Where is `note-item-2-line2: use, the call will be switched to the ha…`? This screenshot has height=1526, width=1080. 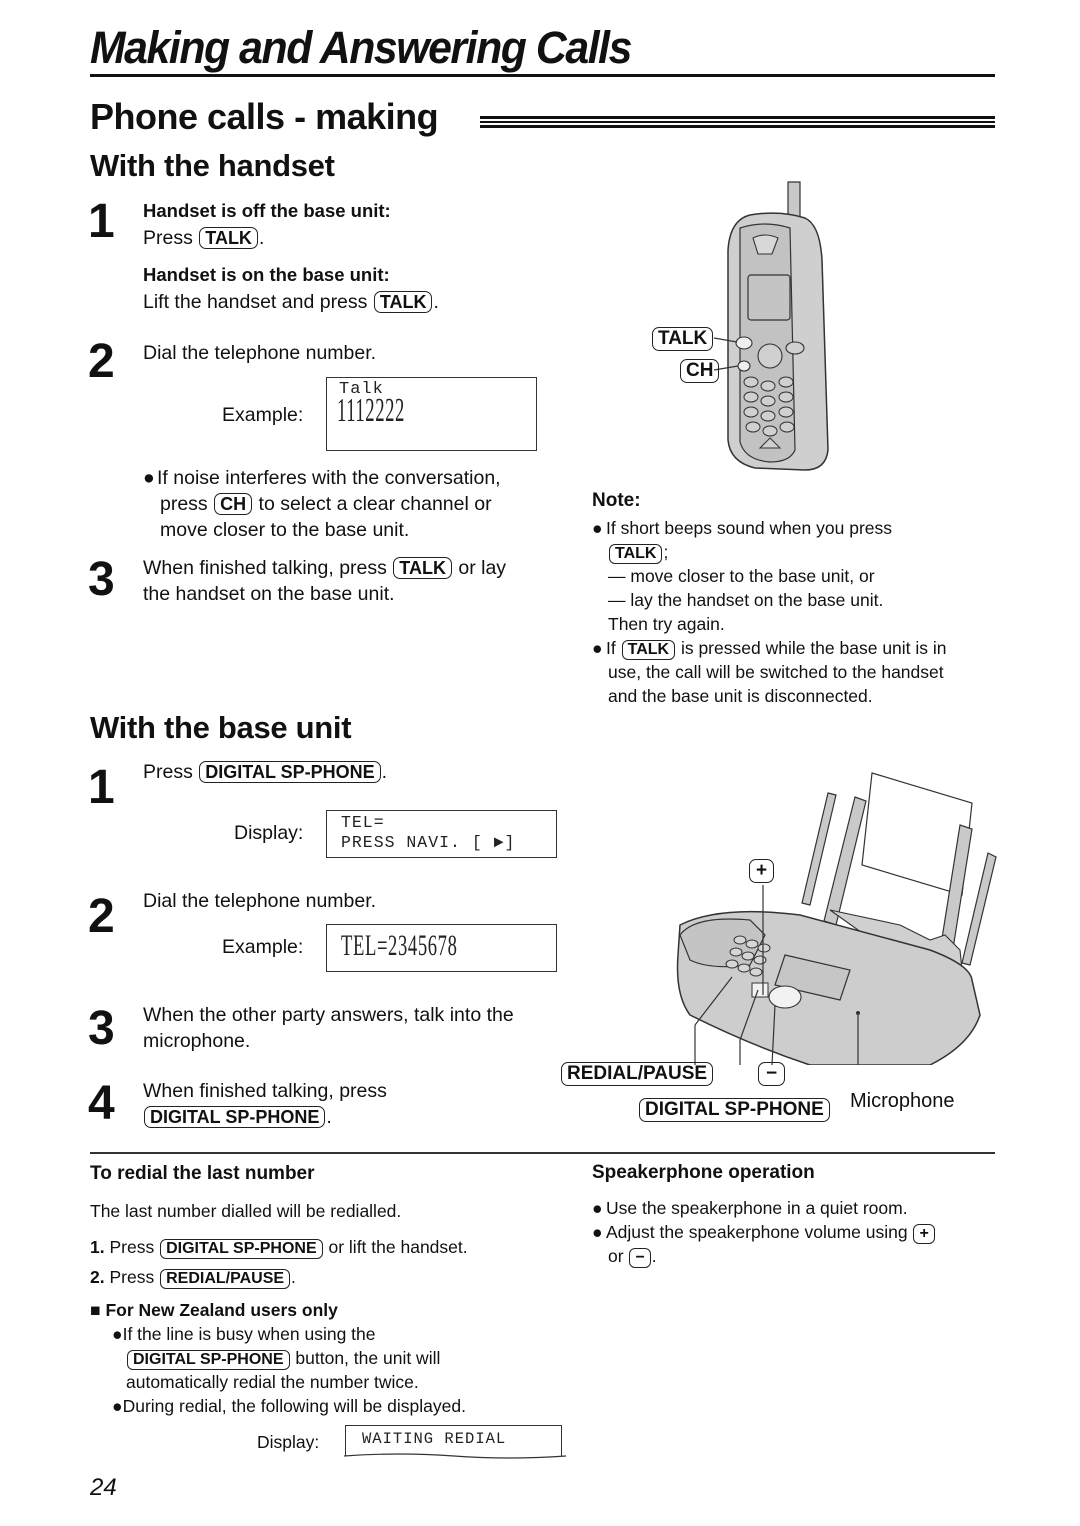
note-item-2-line2: use, the call will be switched to the ha… is located at coordinates (776, 672).